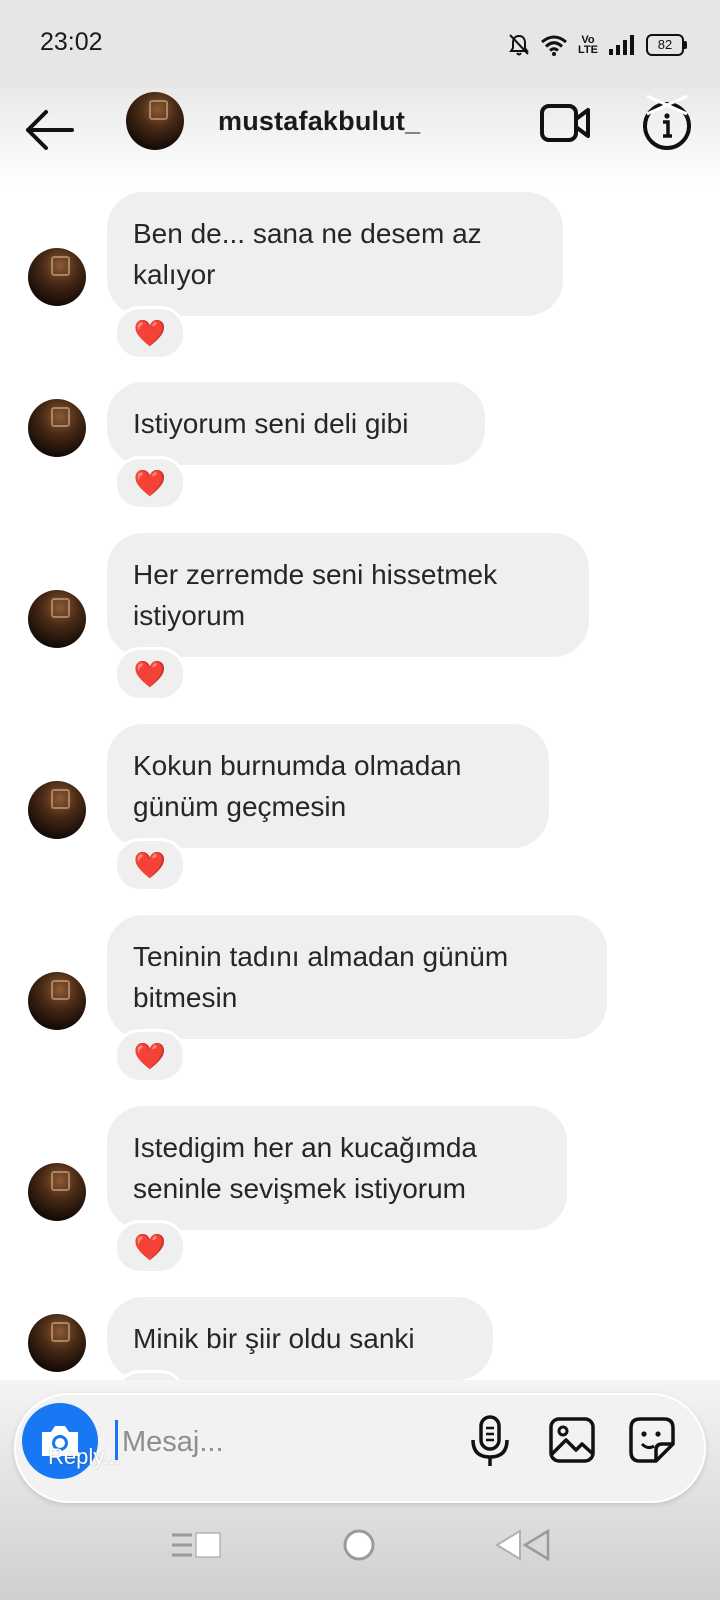 The image size is (720, 1600). I want to click on home-button, so click(359, 1545).